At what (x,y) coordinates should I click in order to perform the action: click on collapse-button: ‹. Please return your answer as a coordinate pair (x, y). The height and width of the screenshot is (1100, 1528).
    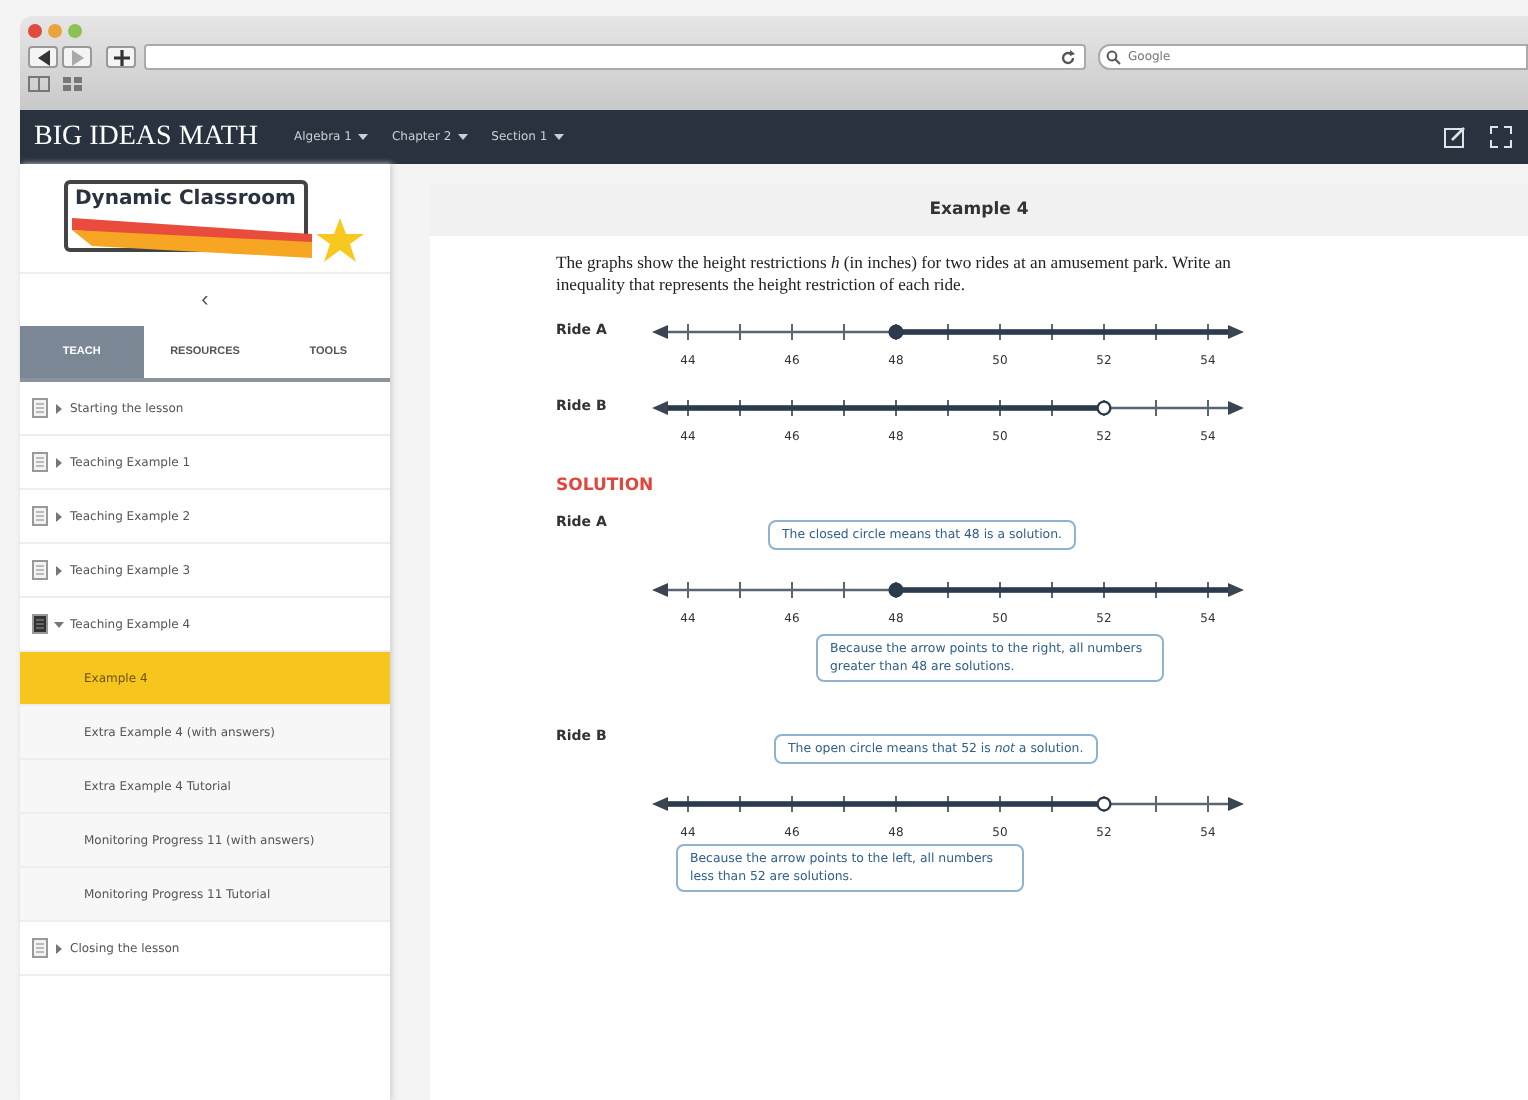
    Looking at the image, I should click on (205, 300).